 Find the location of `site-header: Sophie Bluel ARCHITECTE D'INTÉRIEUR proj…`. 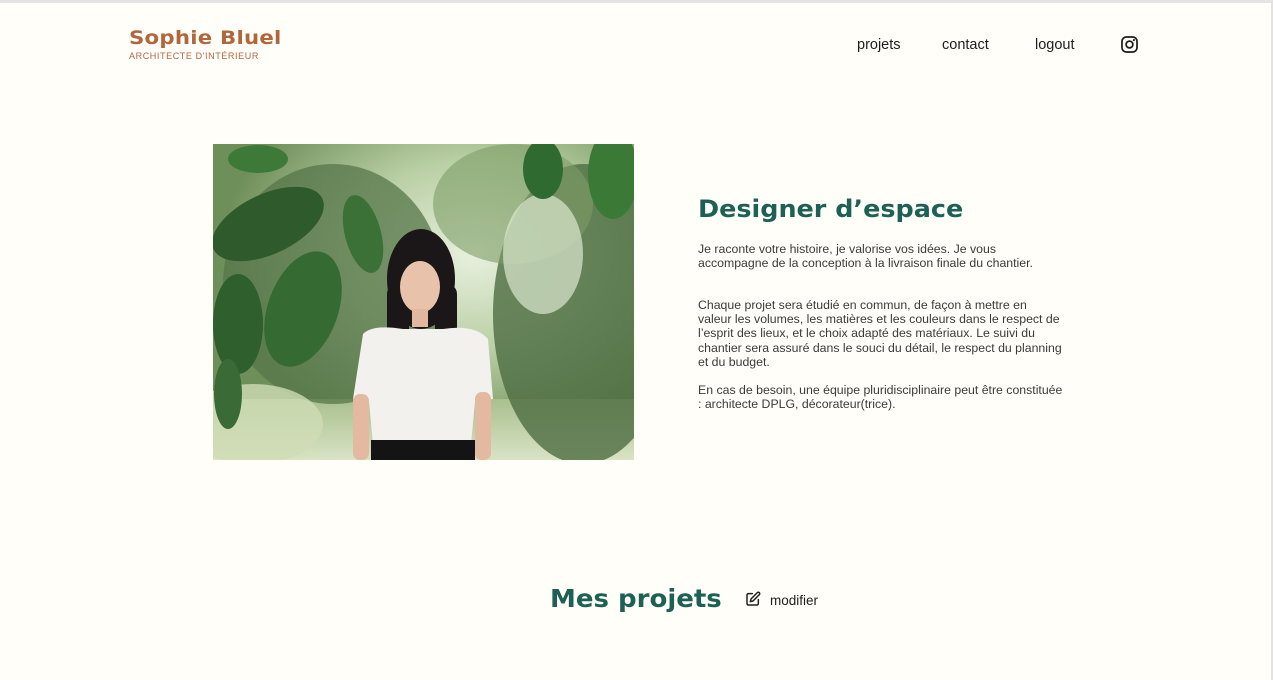

site-header: Sophie Bluel ARCHITECTE D'INTÉRIEUR proj… is located at coordinates (636, 40).